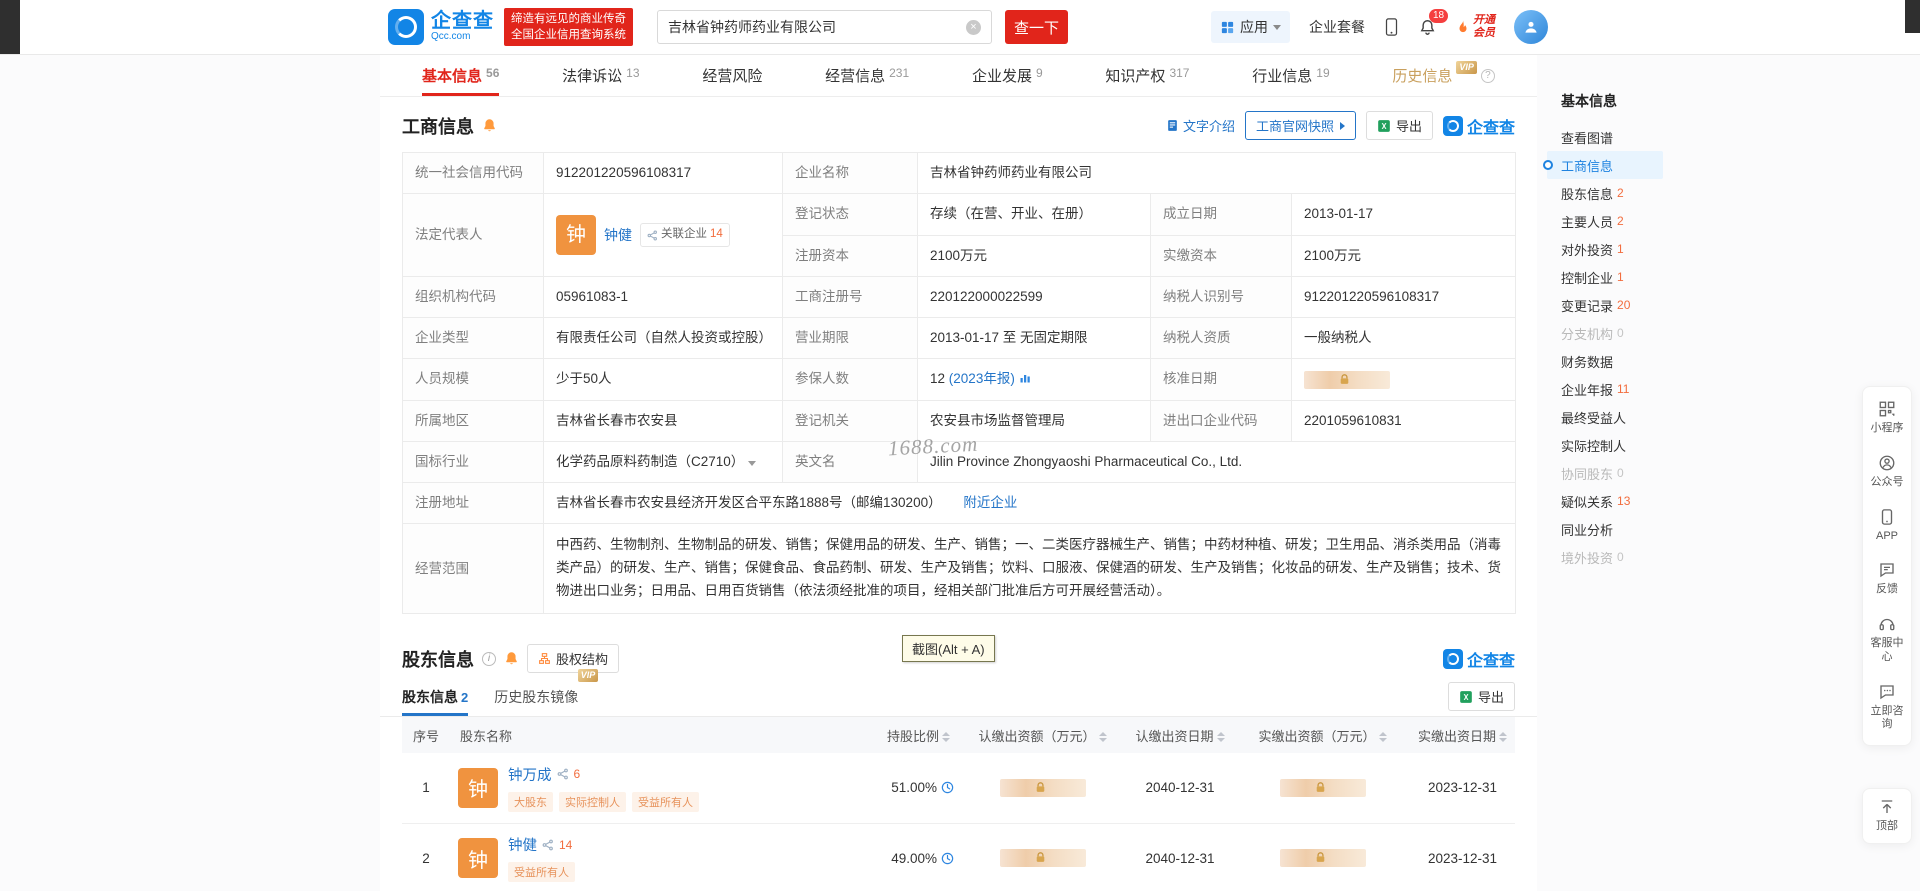 This screenshot has height=891, width=1920. I want to click on shareholder-link: 钟健, so click(522, 844).